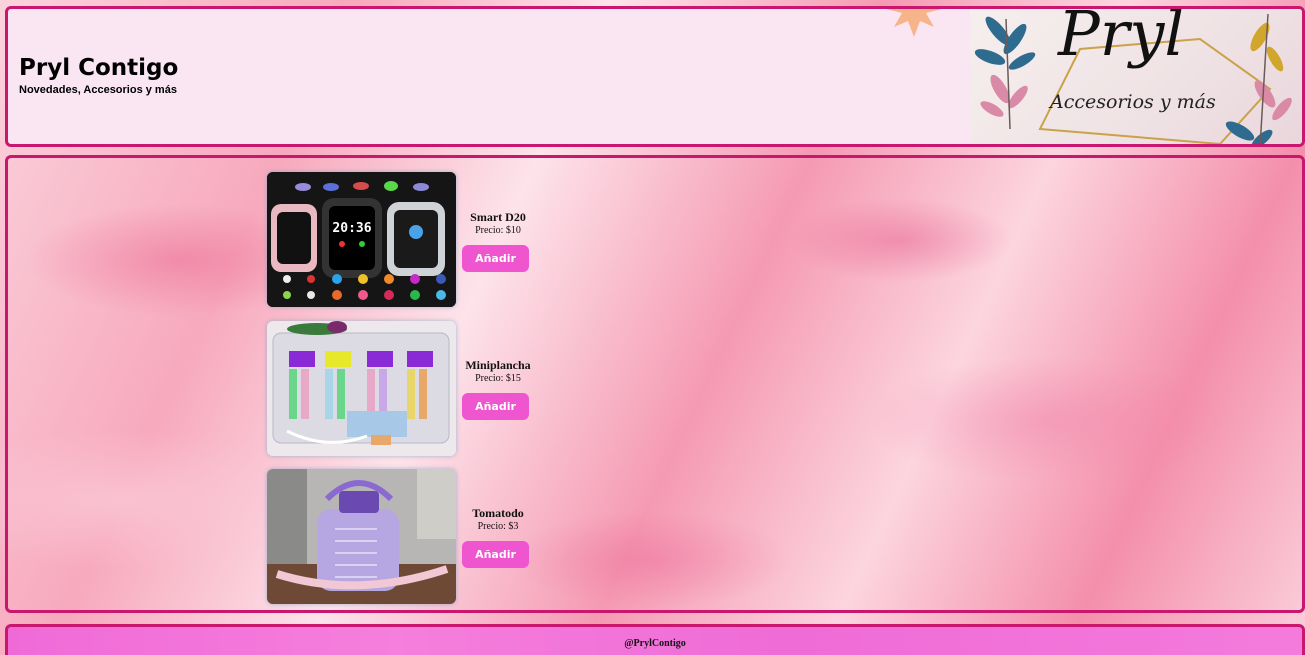 The image size is (1305, 655). Describe the element at coordinates (498, 365) in the screenshot. I see `product-name: Miniplancha` at that location.